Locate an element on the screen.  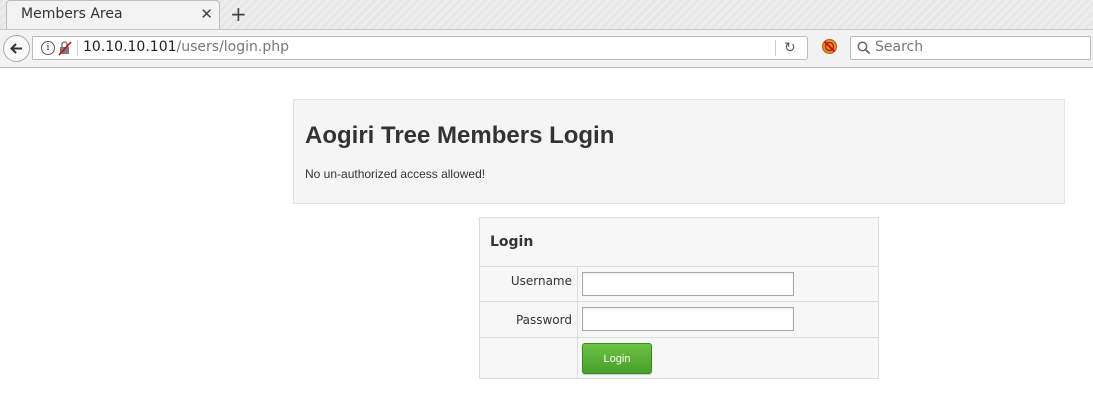
login-form: Login Username Password Login is located at coordinates (679, 298).